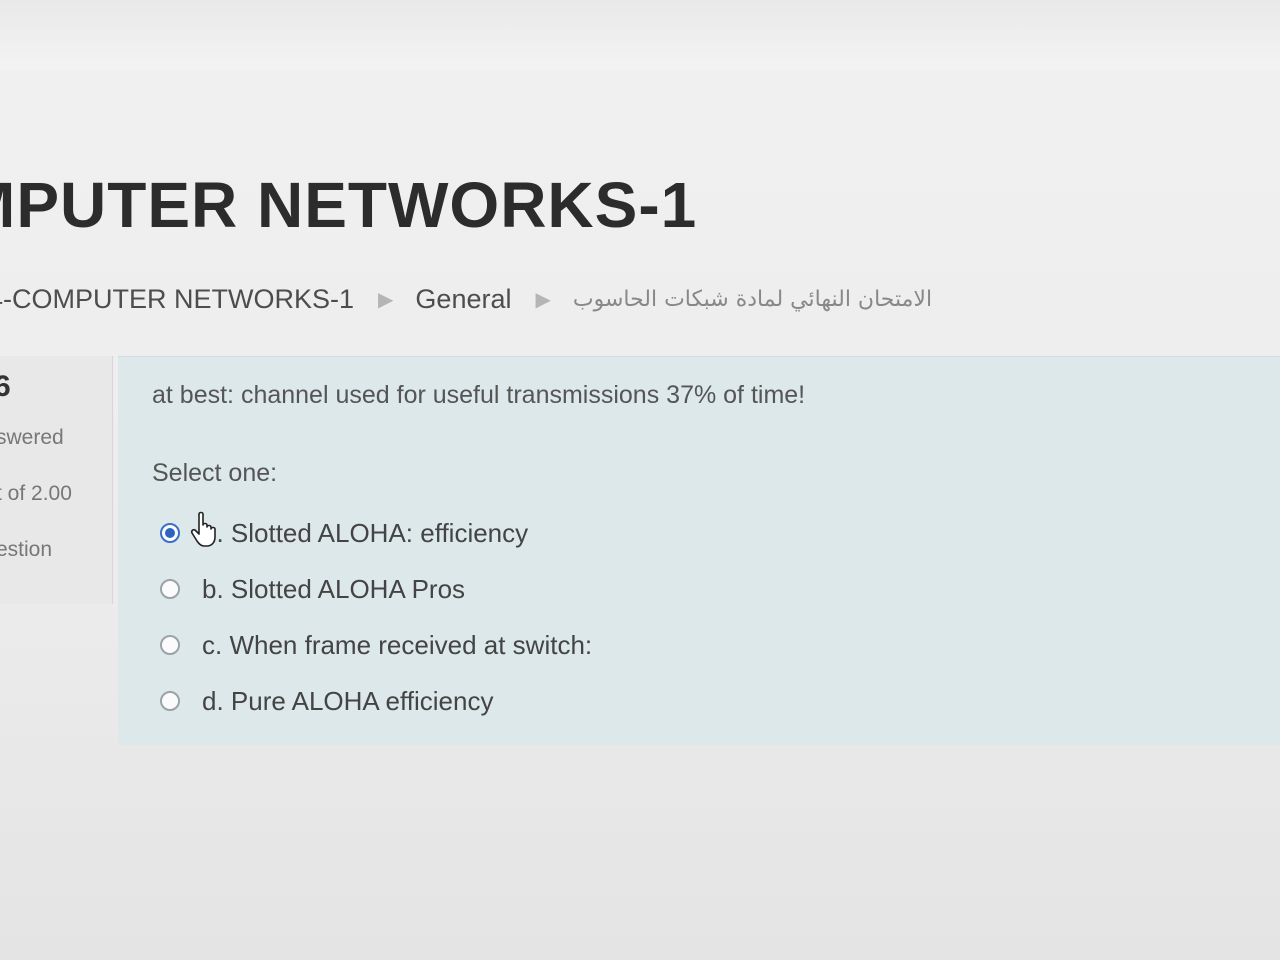 This screenshot has height=960, width=1280. Describe the element at coordinates (333, 589) in the screenshot. I see `answer-option-label: b. Slotted ALOHA Pros` at that location.